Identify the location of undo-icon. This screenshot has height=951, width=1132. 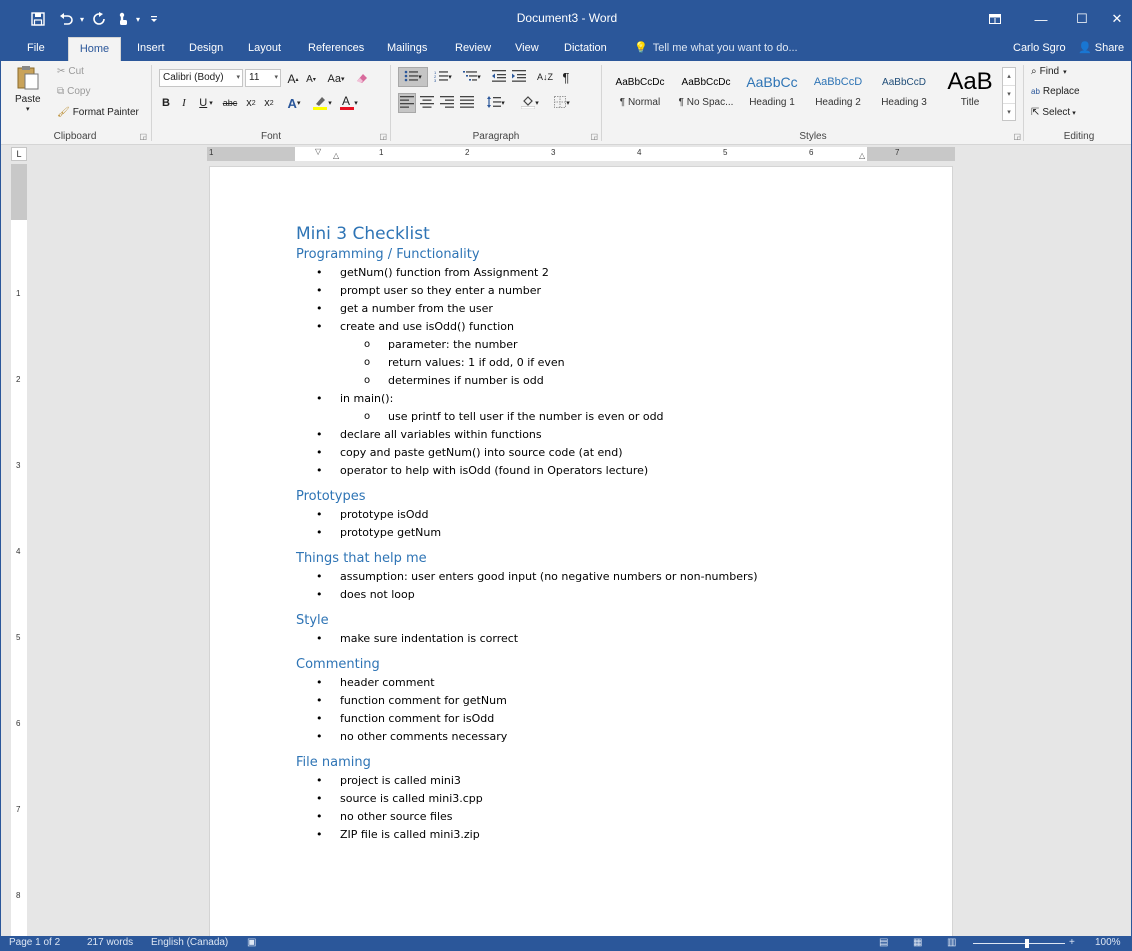
(66, 19).